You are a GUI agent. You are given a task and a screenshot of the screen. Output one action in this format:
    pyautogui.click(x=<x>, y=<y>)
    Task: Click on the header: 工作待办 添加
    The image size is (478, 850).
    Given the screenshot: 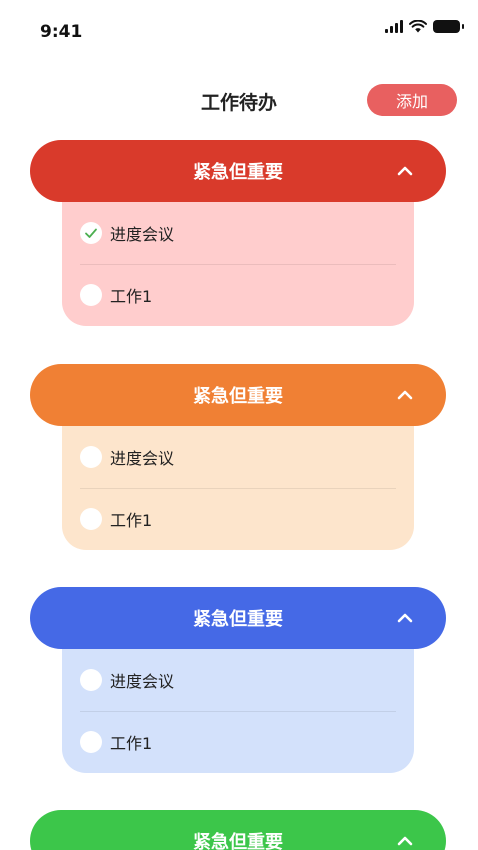 What is the action you would take?
    pyautogui.click(x=239, y=100)
    